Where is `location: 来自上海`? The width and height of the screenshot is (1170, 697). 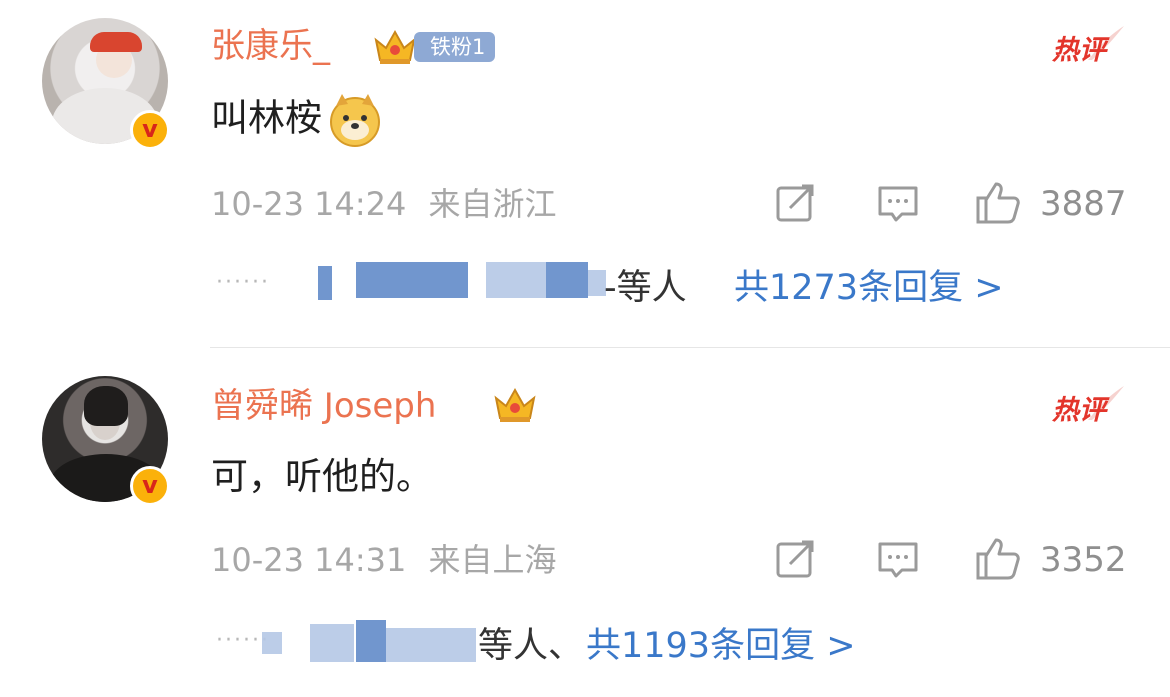
location: 来自上海 is located at coordinates (492, 560).